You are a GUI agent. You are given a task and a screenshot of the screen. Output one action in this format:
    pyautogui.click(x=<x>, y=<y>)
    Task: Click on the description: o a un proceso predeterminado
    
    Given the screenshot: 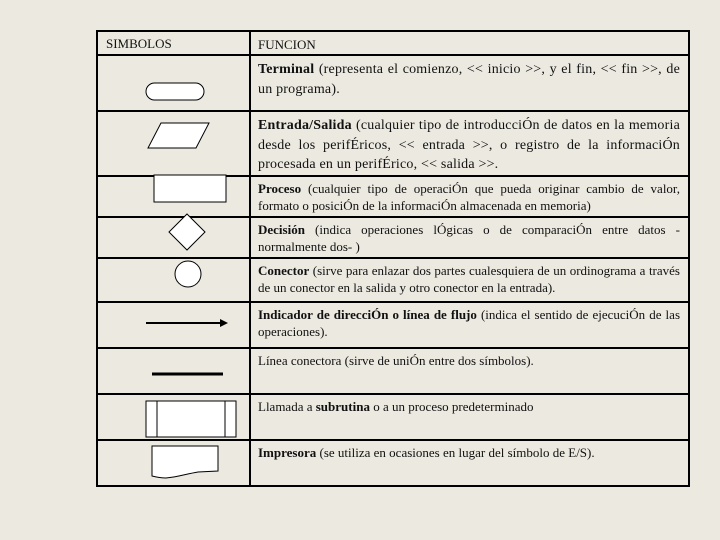 What is the action you would take?
    pyautogui.click(x=451, y=406)
    